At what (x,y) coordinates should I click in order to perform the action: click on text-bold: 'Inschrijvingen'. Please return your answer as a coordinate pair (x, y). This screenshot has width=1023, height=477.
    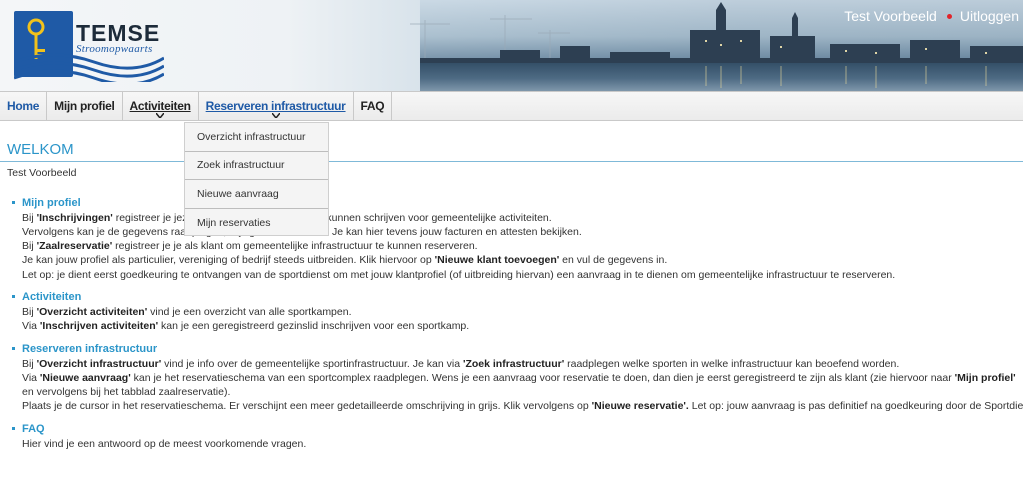
    Looking at the image, I should click on (74, 217).